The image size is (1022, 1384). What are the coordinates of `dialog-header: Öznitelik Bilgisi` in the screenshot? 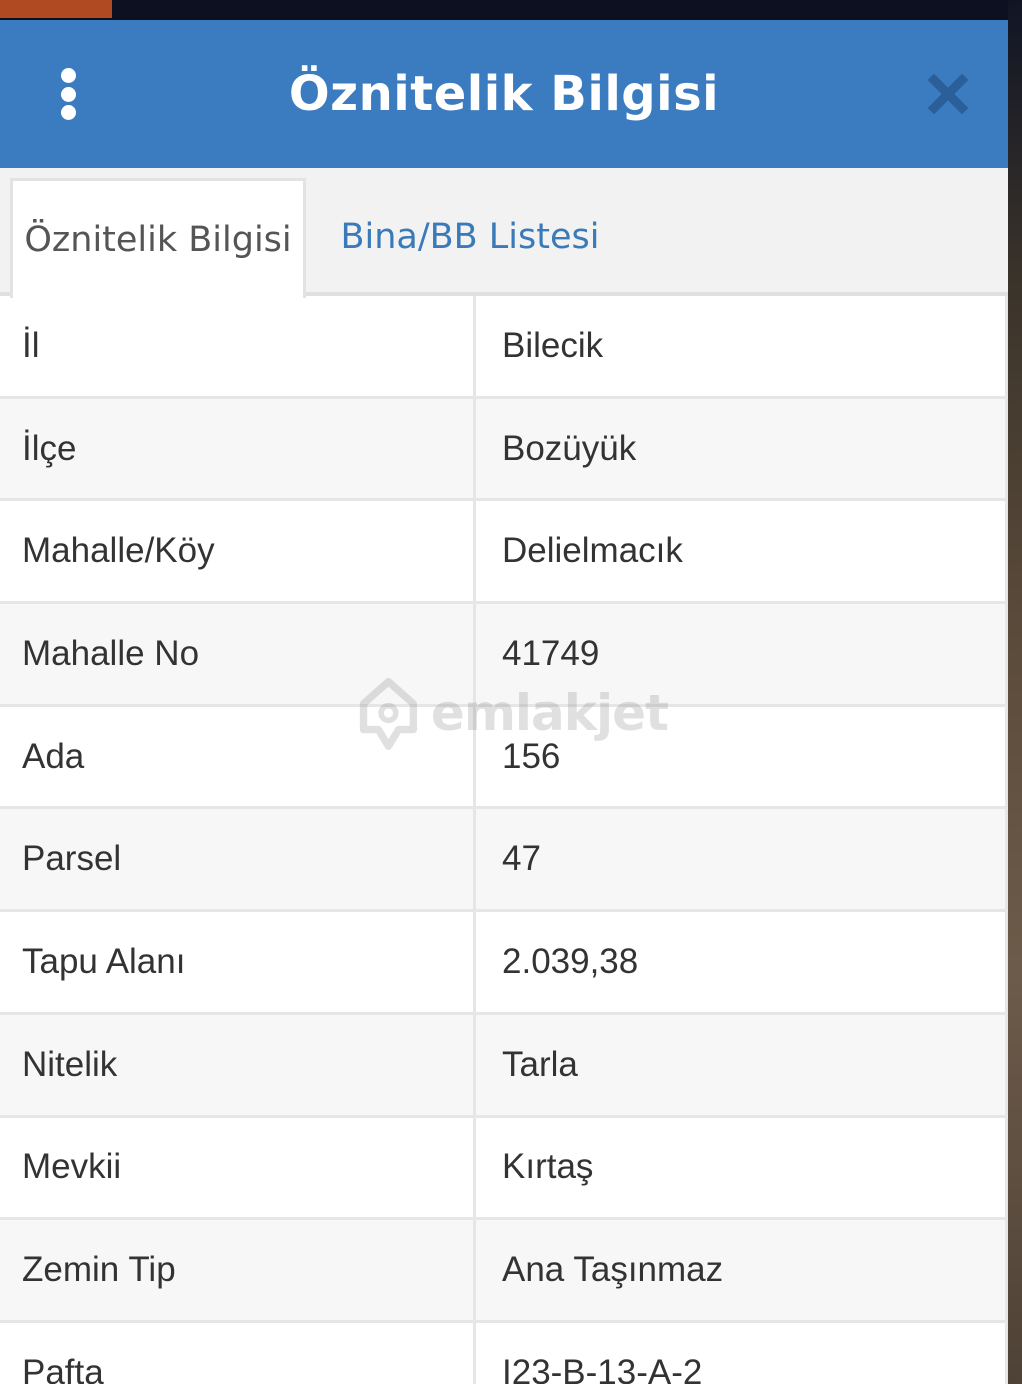 It's located at (504, 94).